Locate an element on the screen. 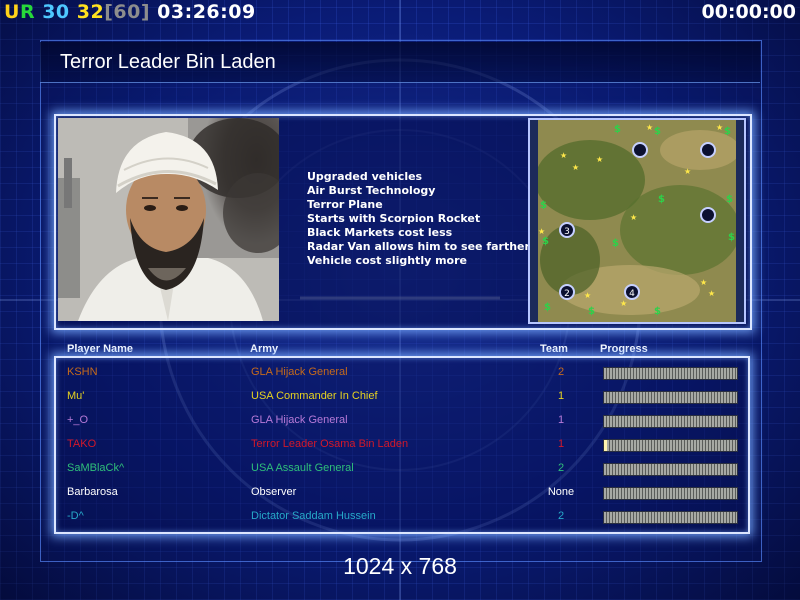 This screenshot has width=800, height=600. hud-ur-u: U is located at coordinates (12, 12).